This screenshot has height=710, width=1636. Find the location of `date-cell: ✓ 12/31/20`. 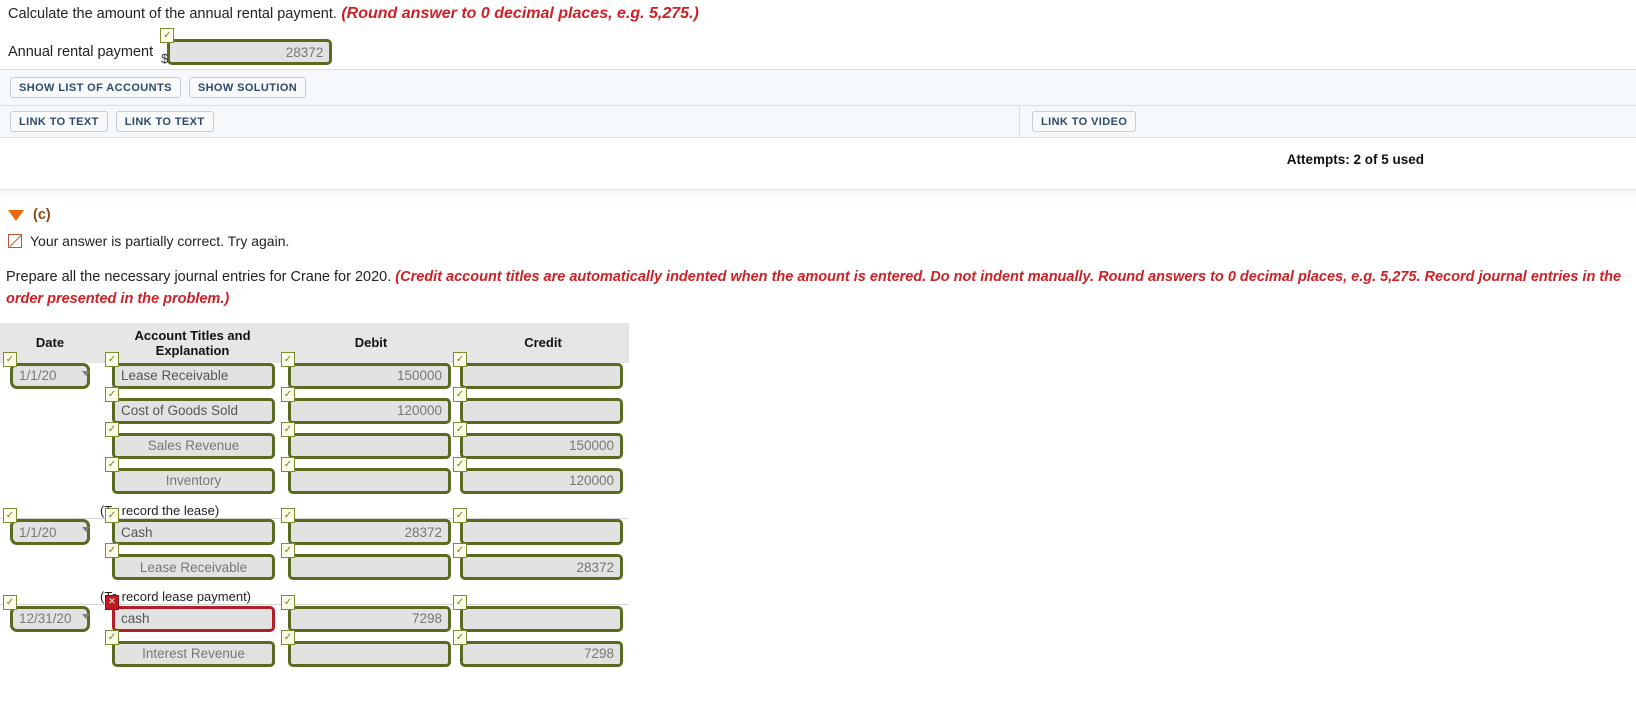

date-cell: ✓ 12/31/20 is located at coordinates (50, 617).